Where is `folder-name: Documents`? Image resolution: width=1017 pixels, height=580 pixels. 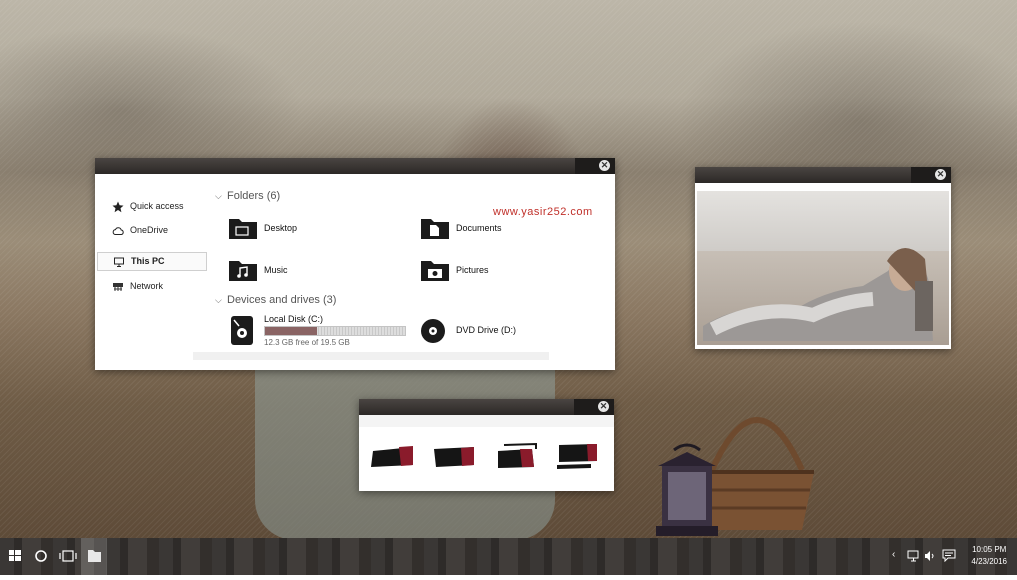
folder-name: Documents is located at coordinates (479, 228).